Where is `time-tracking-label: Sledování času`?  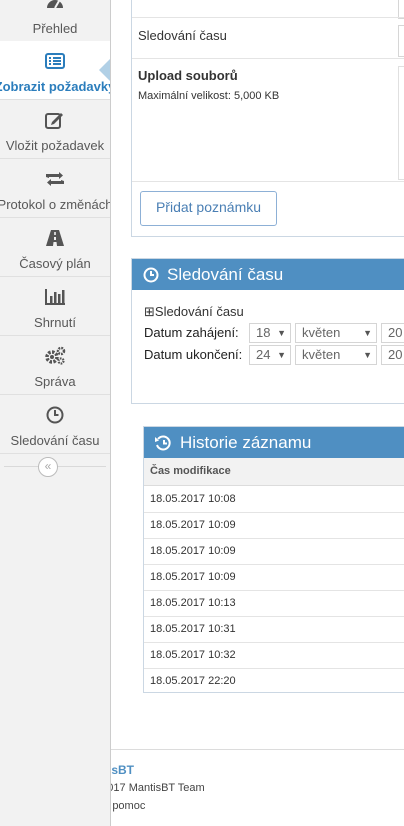 time-tracking-label: Sledování času is located at coordinates (182, 35).